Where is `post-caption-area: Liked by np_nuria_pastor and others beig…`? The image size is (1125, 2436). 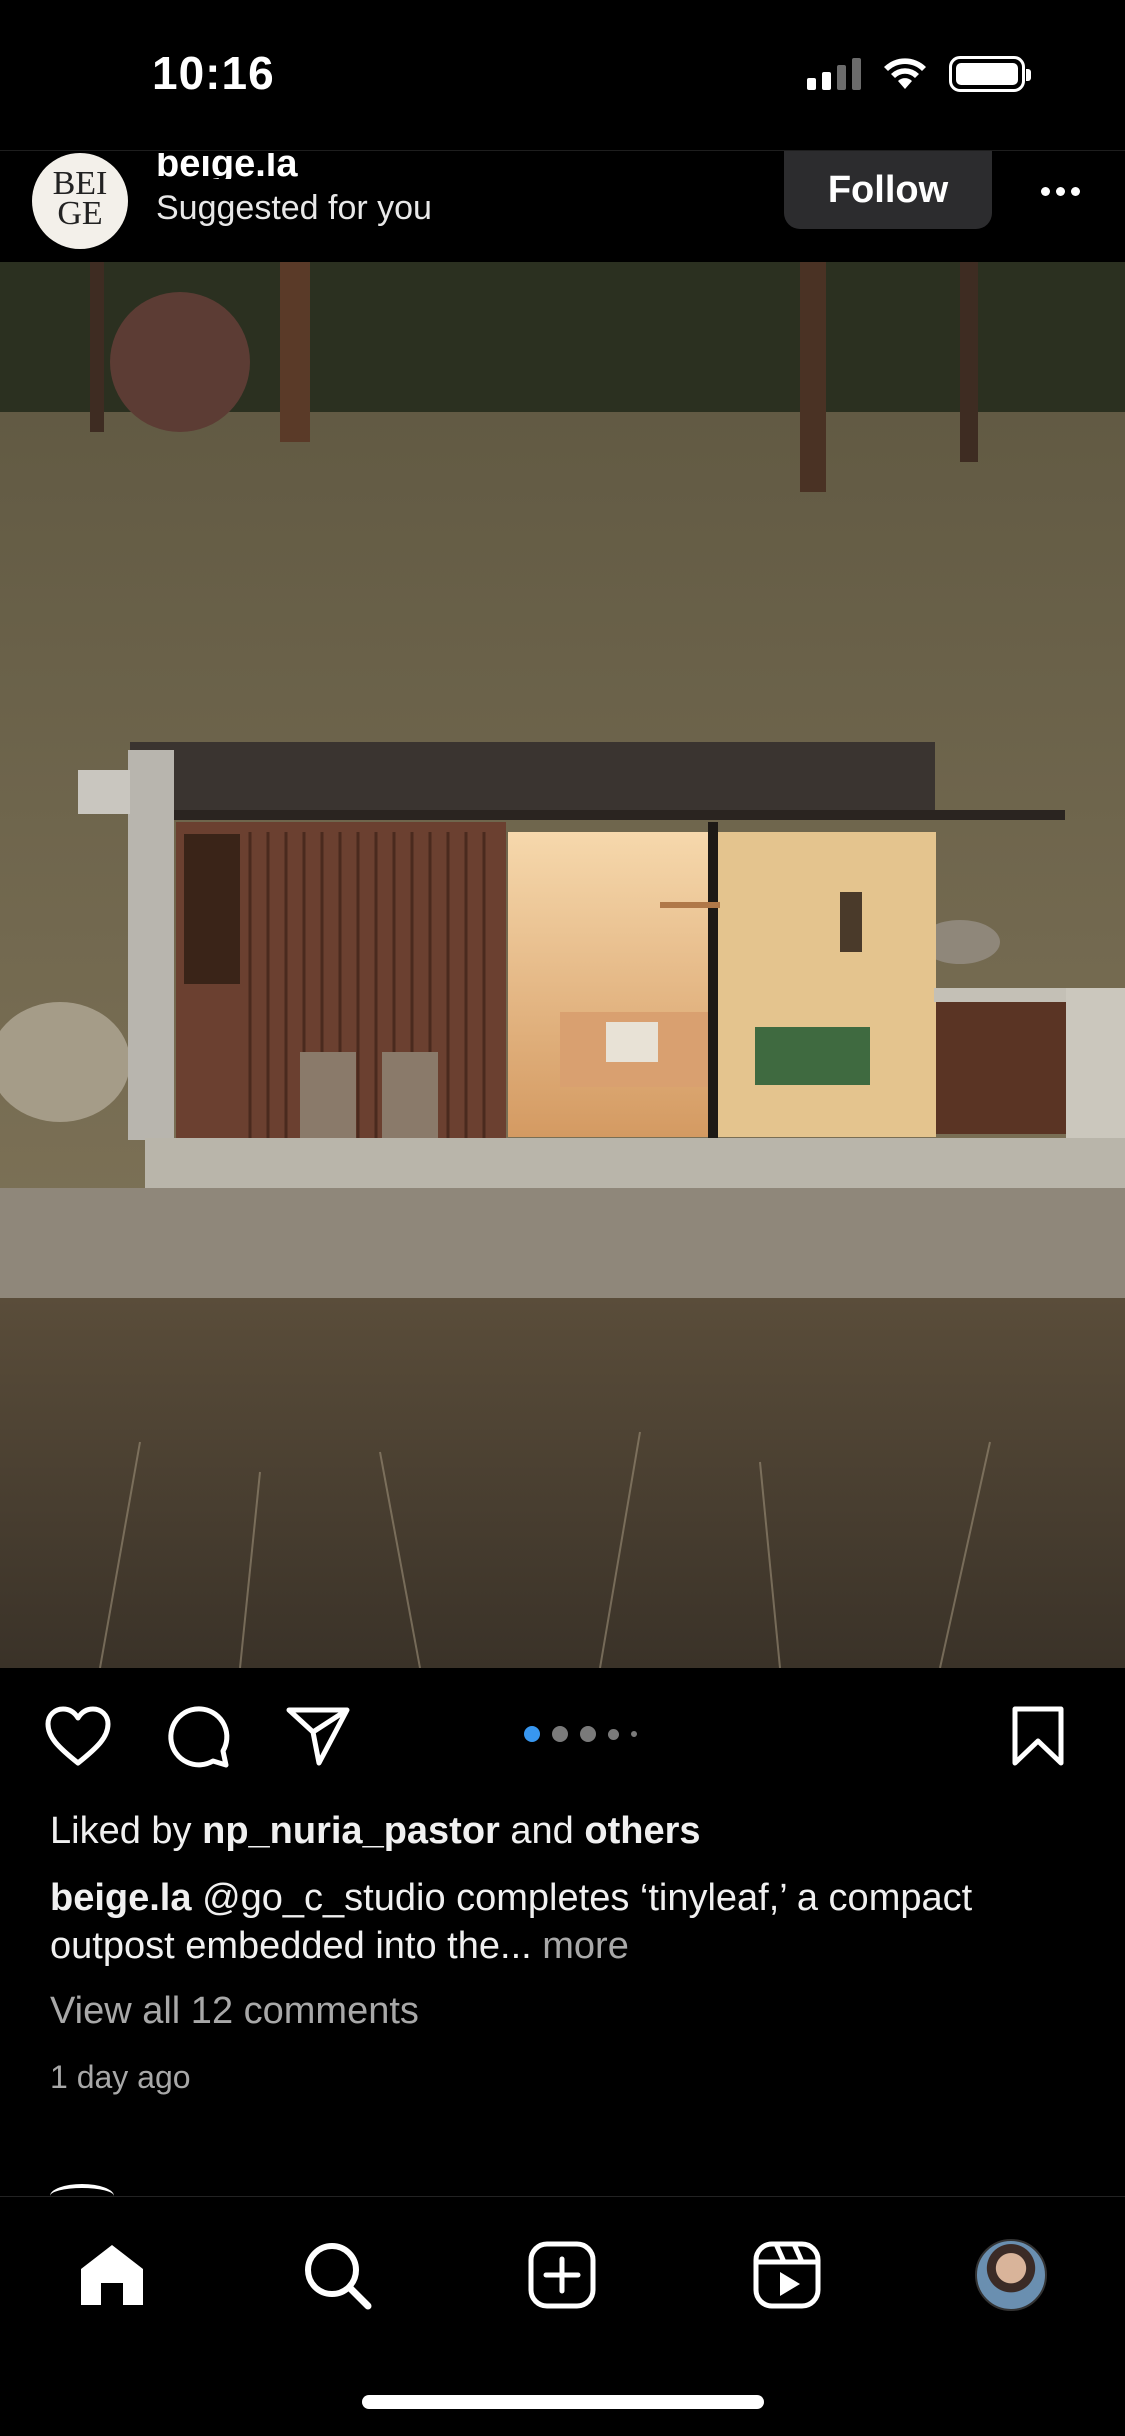 post-caption-area: Liked by np_nuria_pastor and others beig… is located at coordinates (570, 1953).